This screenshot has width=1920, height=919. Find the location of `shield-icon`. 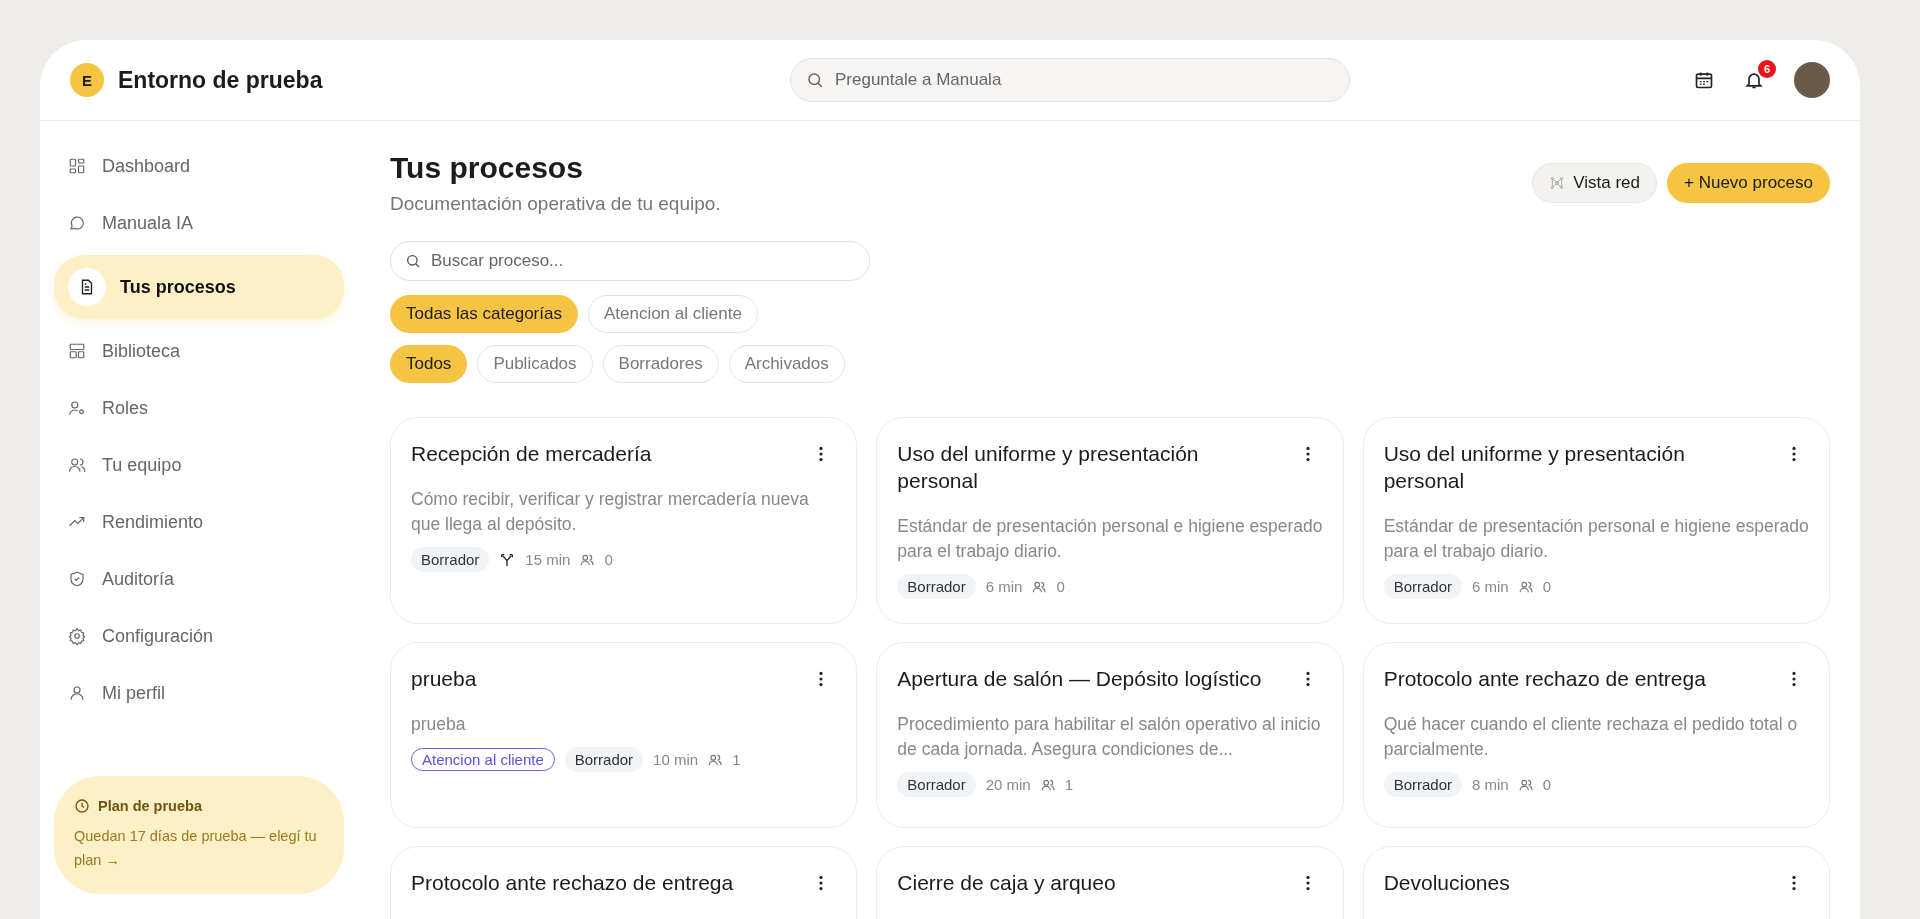

shield-icon is located at coordinates (77, 579).